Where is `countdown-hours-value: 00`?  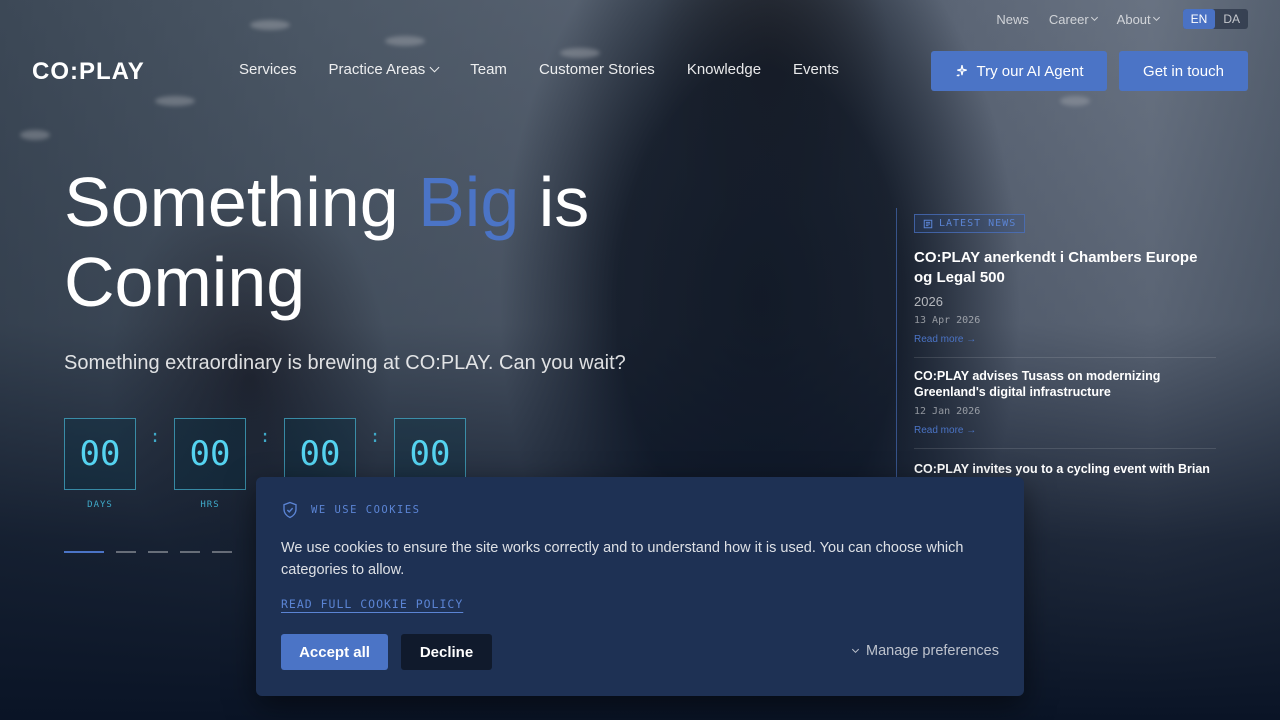 countdown-hours-value: 00 is located at coordinates (210, 454).